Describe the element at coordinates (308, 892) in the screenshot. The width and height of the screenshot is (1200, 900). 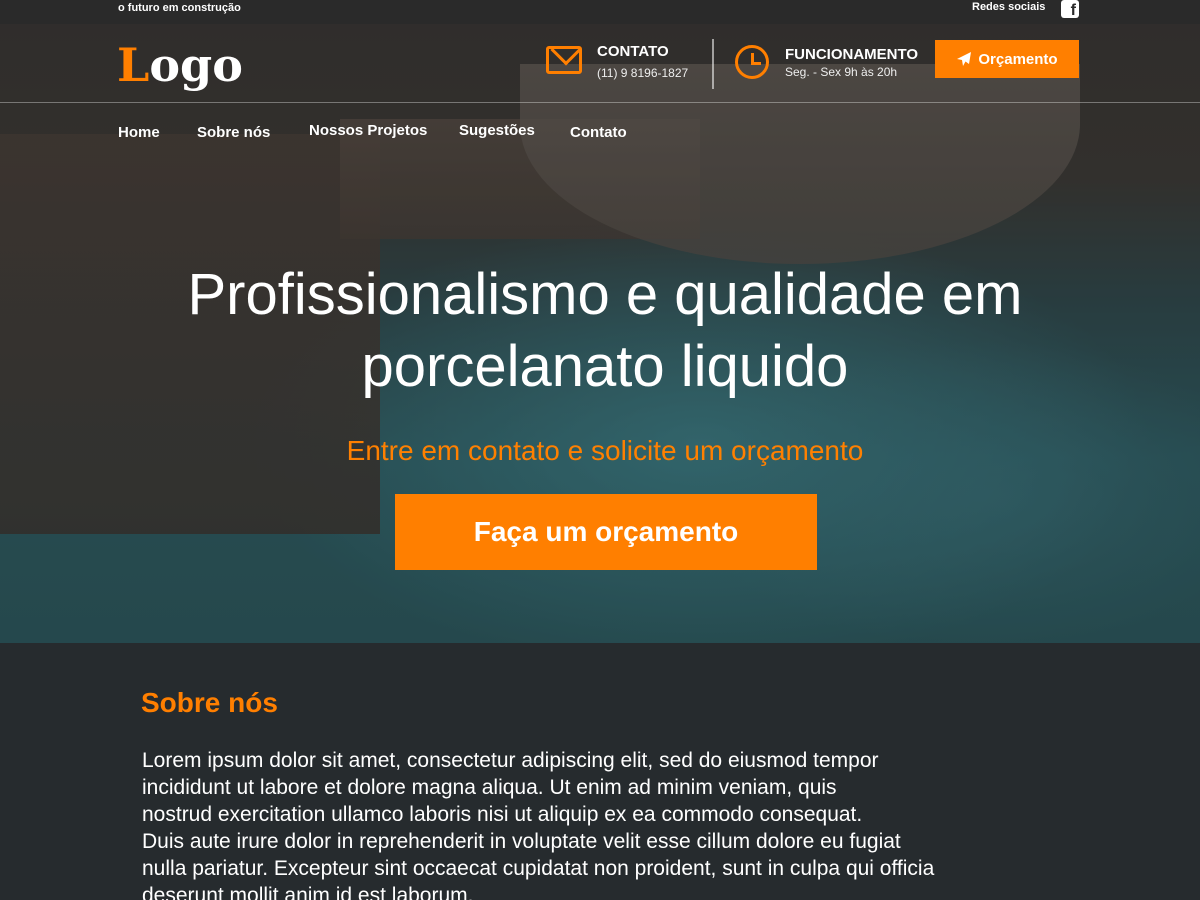
I see `about-line: deserunt mollit anim id est laborum.` at that location.